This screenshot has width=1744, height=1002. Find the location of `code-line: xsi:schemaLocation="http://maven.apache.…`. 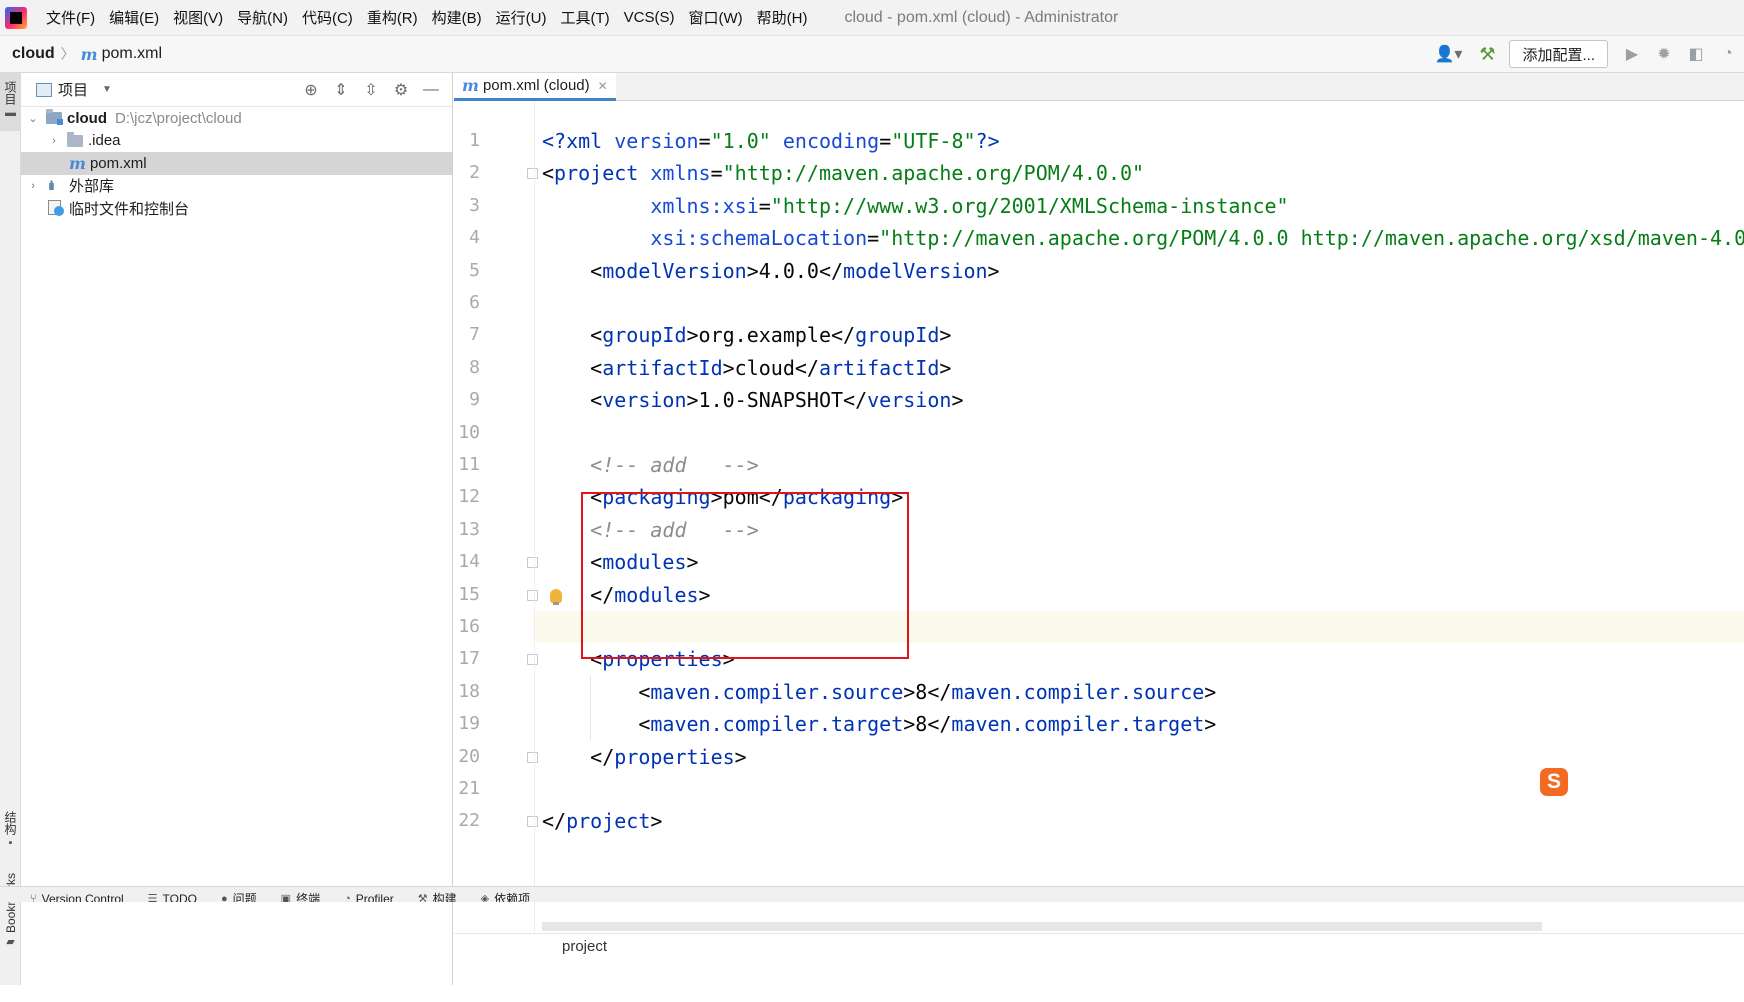

code-line: xsi:schemaLocation="http://maven.apache.… is located at coordinates (1143, 238).